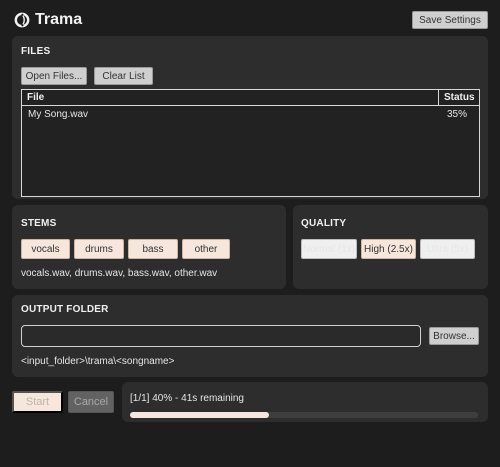 This screenshot has height=467, width=500. I want to click on start-button: Start, so click(37, 402).